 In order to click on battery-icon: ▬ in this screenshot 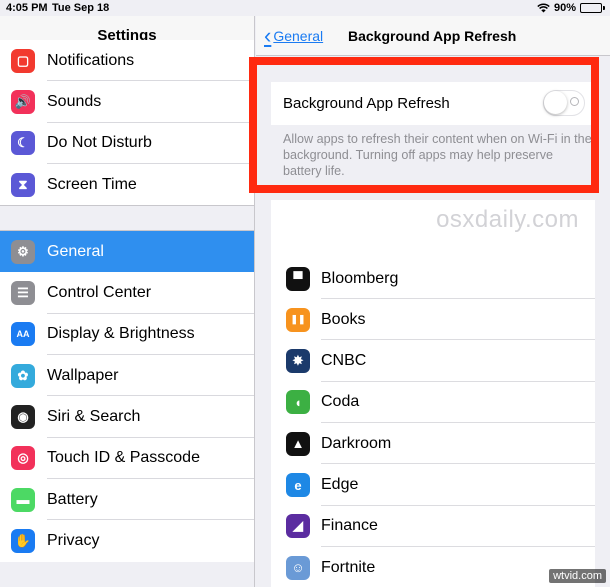, I will do `click(23, 499)`.